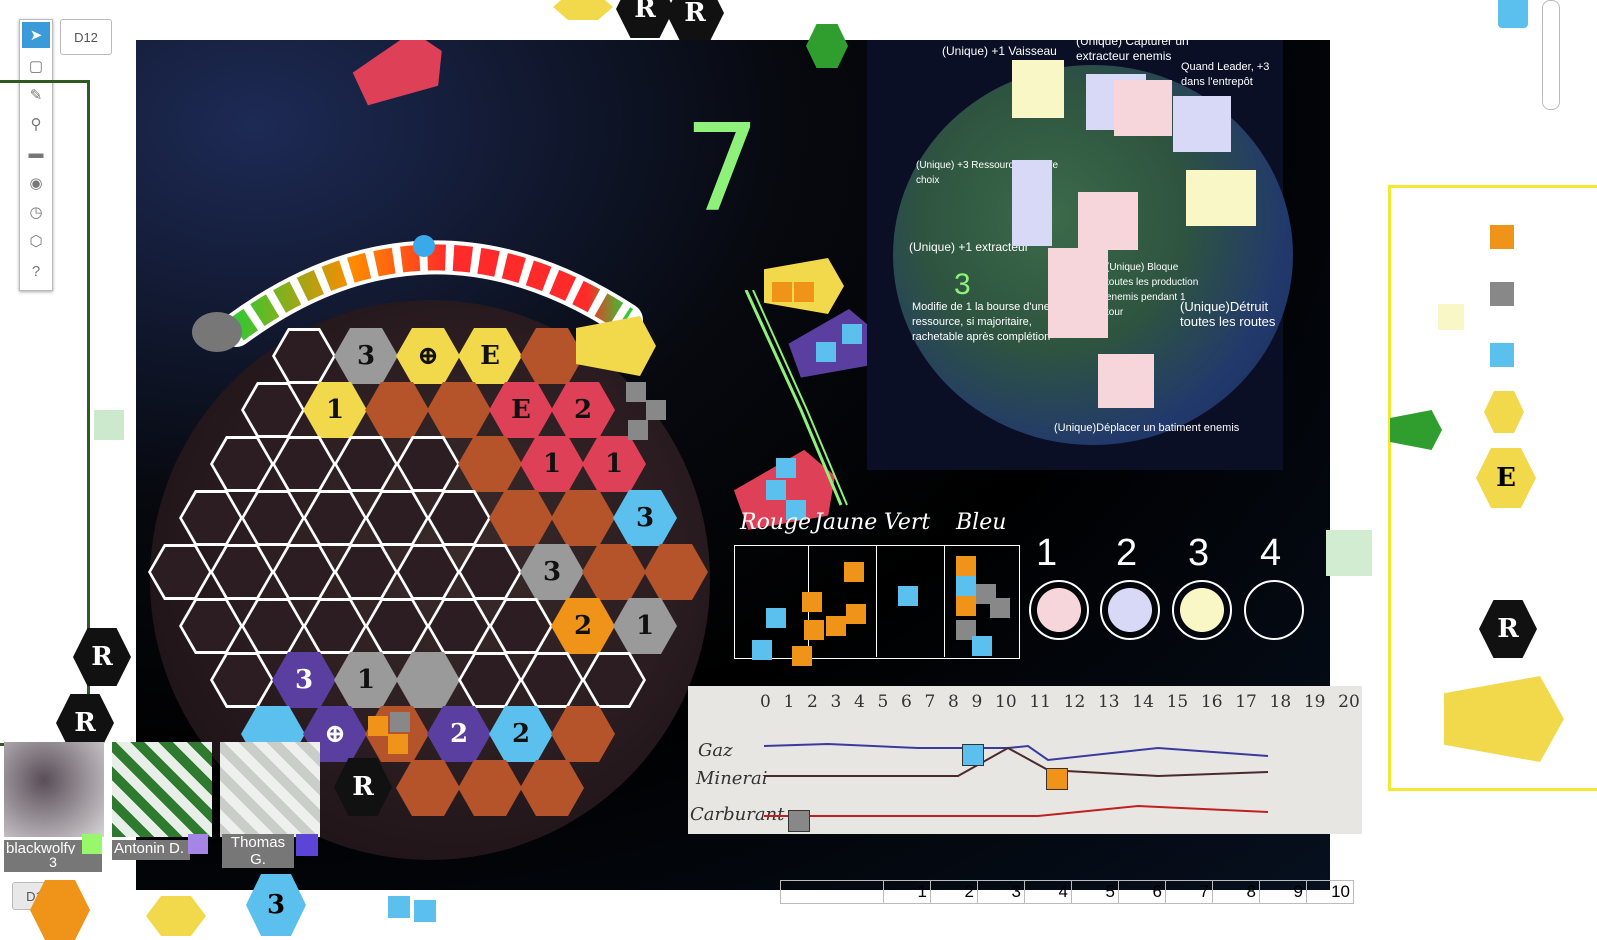 The height and width of the screenshot is (940, 1597). I want to click on red-ship, so click(401, 78).